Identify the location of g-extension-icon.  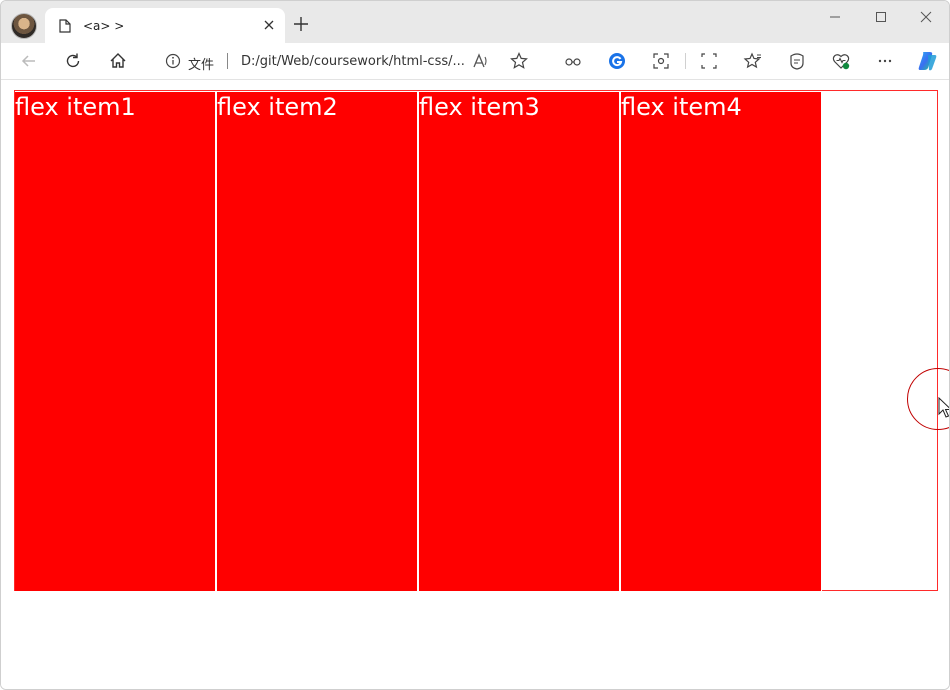
(617, 61).